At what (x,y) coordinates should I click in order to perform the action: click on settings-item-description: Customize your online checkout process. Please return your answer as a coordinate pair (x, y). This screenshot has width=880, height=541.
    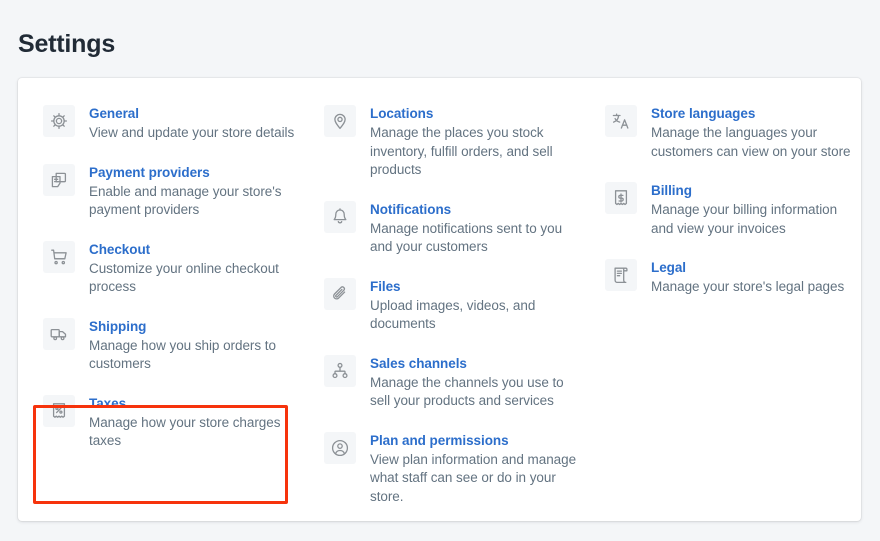
    Looking at the image, I should click on (184, 277).